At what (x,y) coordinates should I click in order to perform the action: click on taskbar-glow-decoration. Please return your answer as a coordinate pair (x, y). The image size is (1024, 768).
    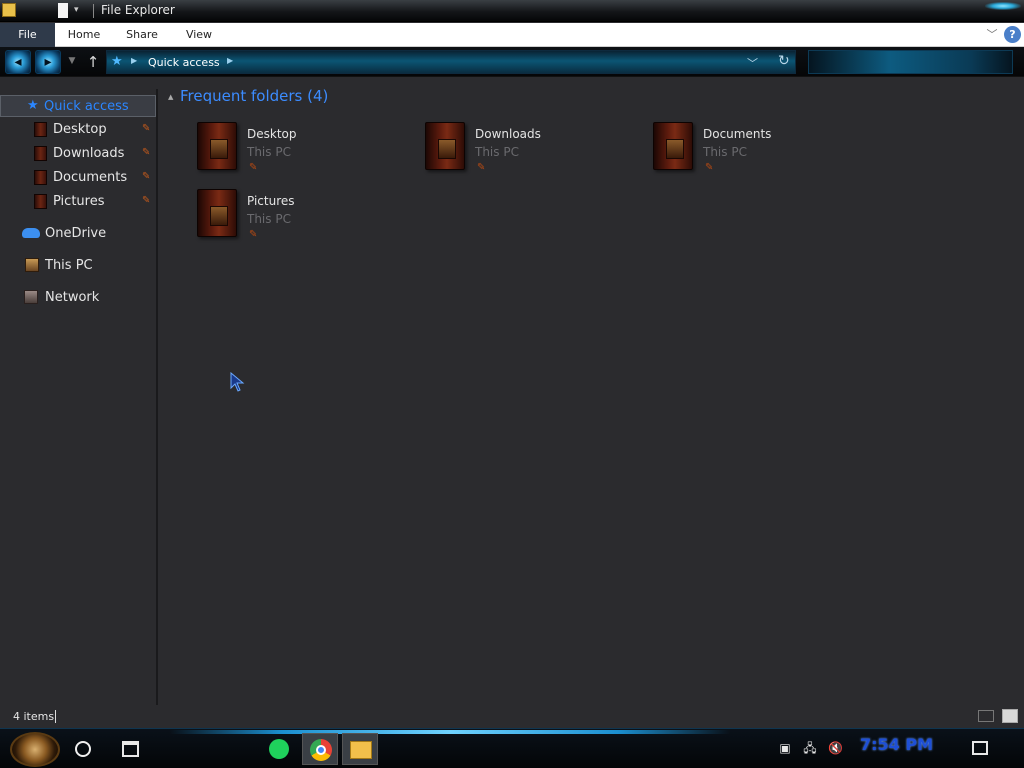
    Looking at the image, I should click on (450, 732).